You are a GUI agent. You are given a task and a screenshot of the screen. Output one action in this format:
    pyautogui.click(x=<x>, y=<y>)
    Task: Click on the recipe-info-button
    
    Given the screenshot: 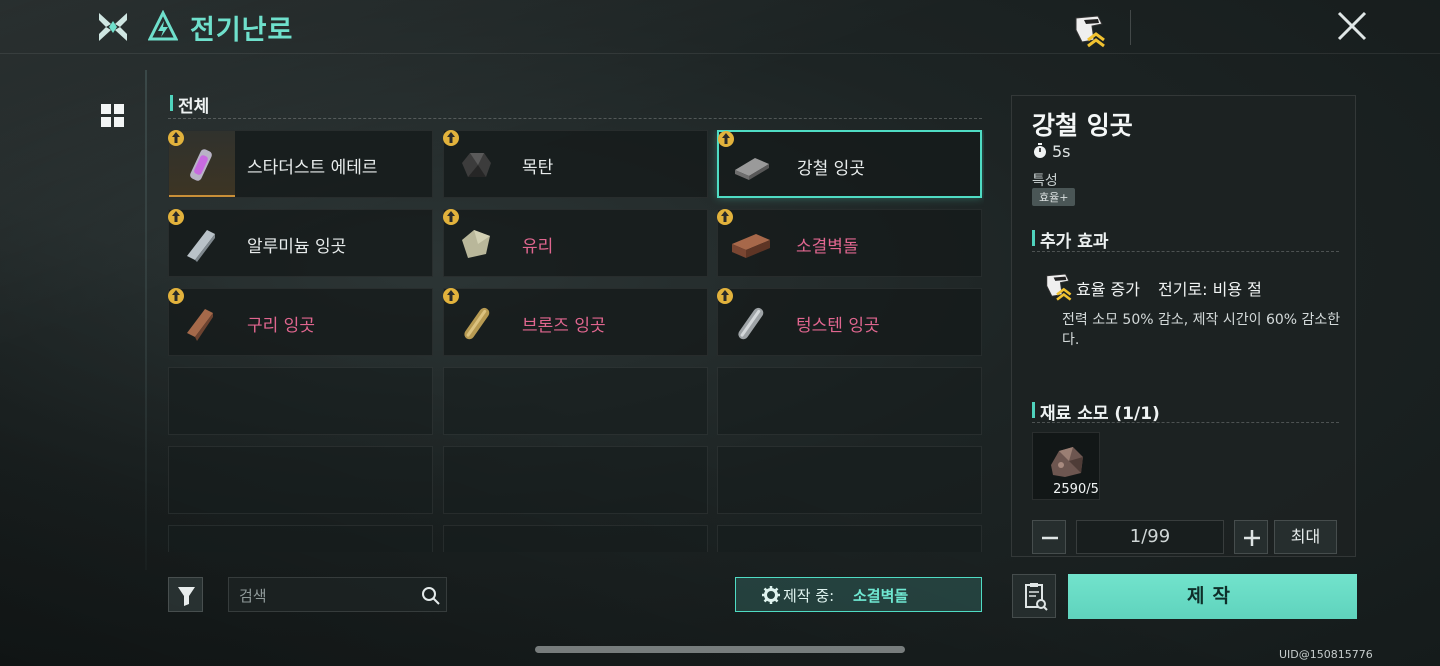 What is the action you would take?
    pyautogui.click(x=1034, y=596)
    